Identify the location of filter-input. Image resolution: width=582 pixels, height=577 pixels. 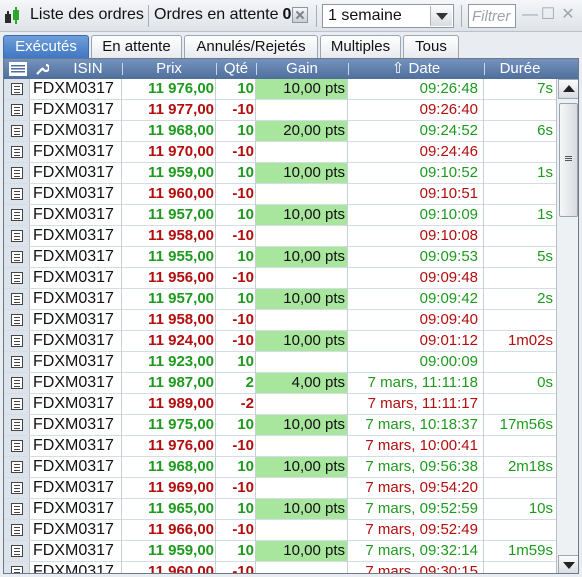
(492, 16).